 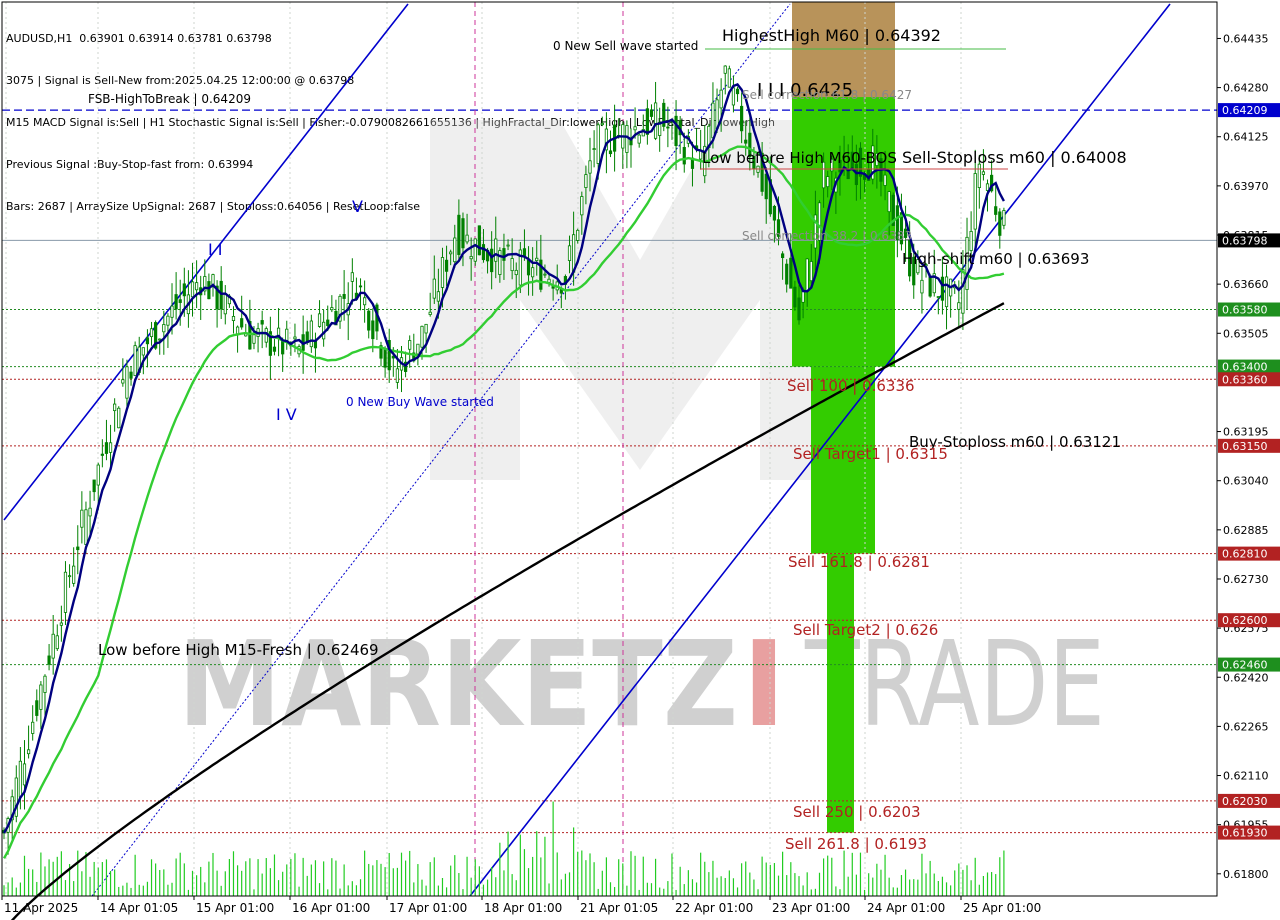 I want to click on chart-annotation: Sell Target2 | 0.626, so click(x=865, y=630).